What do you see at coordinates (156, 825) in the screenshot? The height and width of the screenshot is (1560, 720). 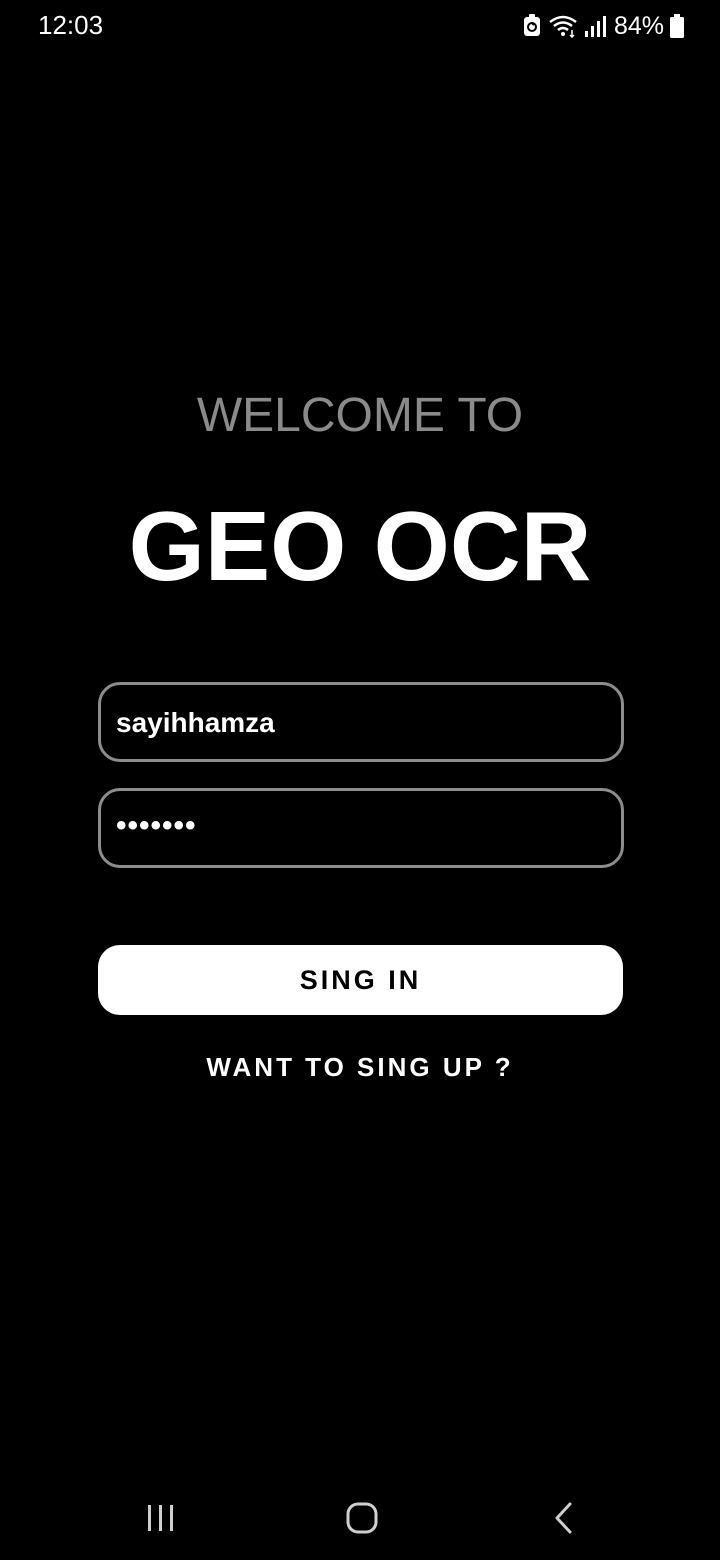 I see `password-value: •••••••` at bounding box center [156, 825].